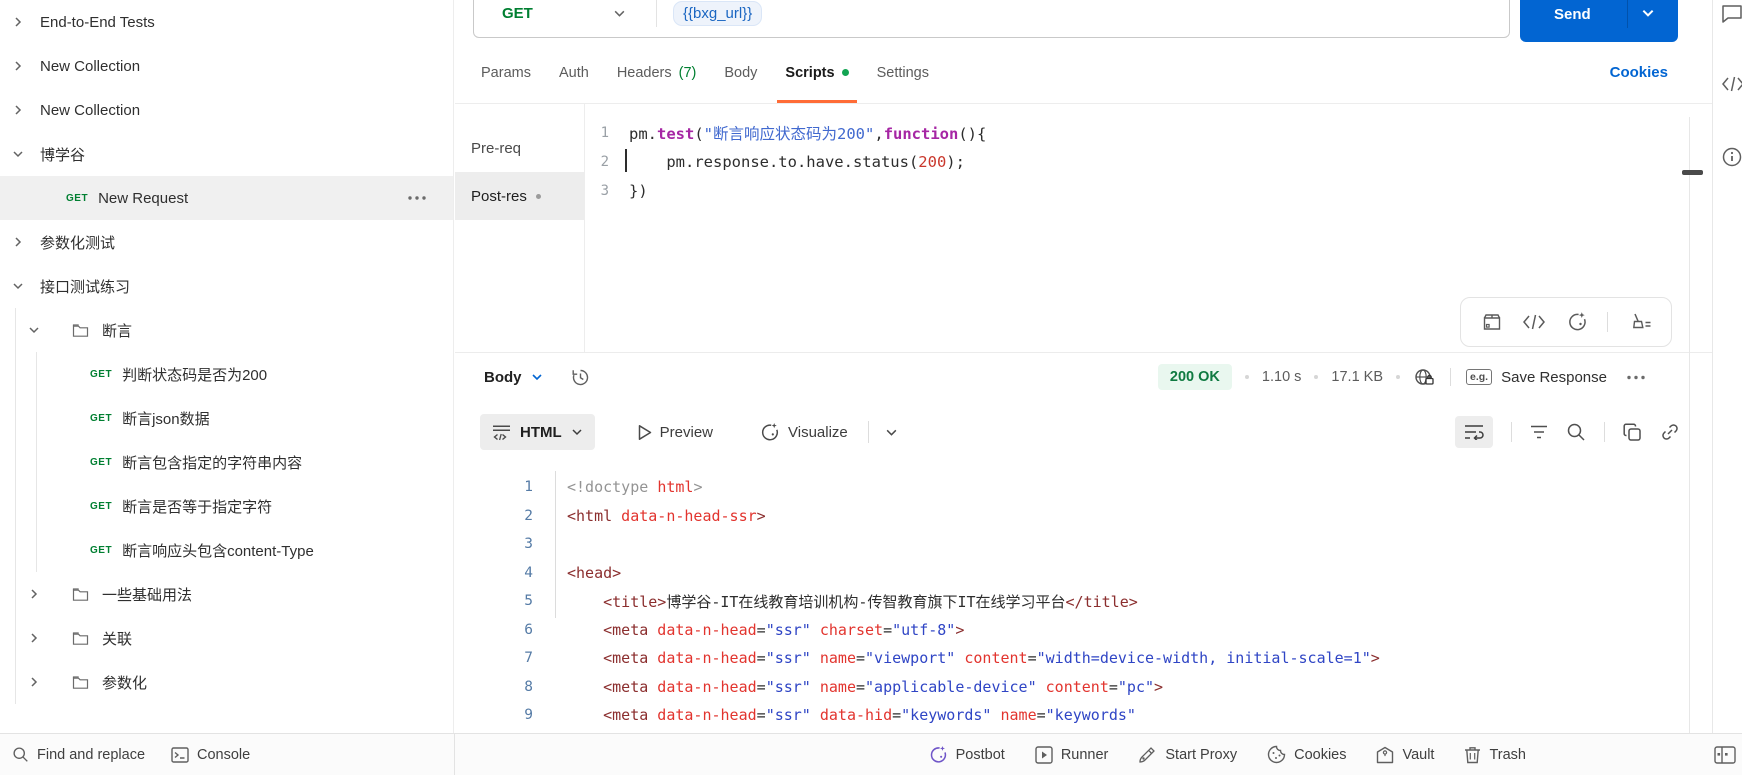 This screenshot has height=775, width=1742. I want to click on postbot-icon, so click(1577, 322).